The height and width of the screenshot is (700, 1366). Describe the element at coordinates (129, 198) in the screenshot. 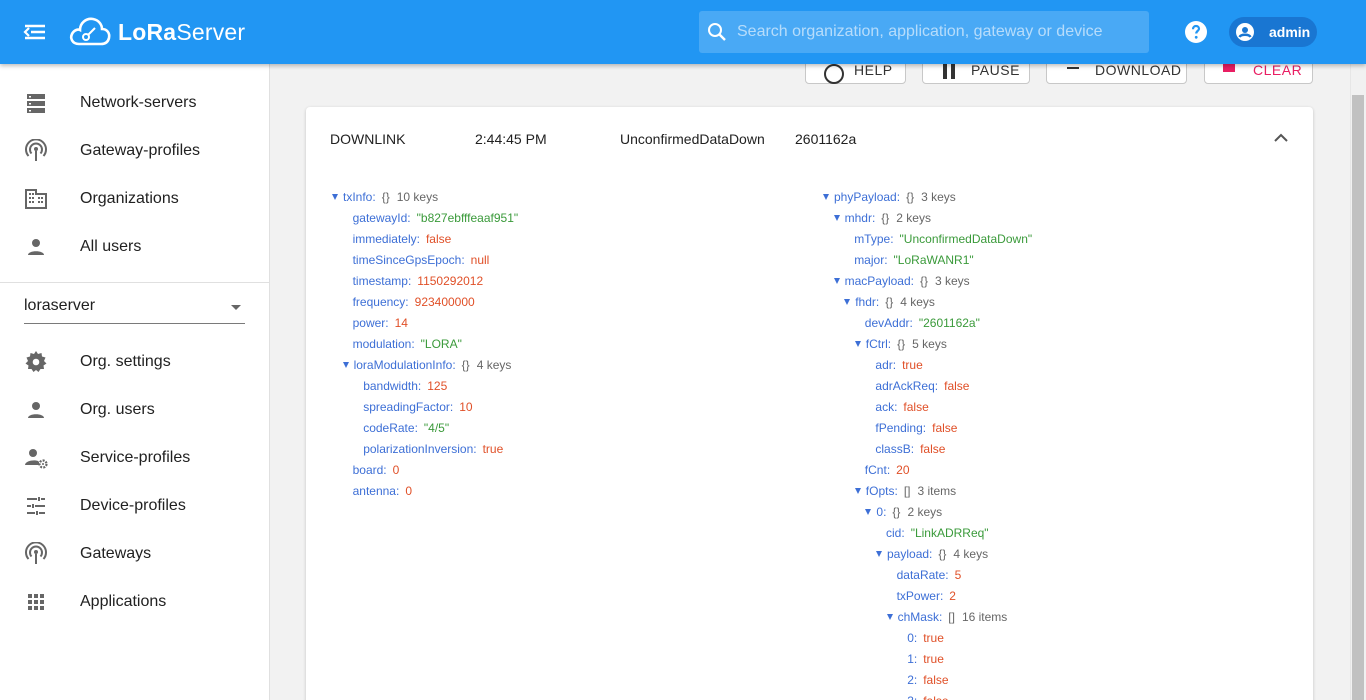

I see `sidebar-item-label: Organizations` at that location.